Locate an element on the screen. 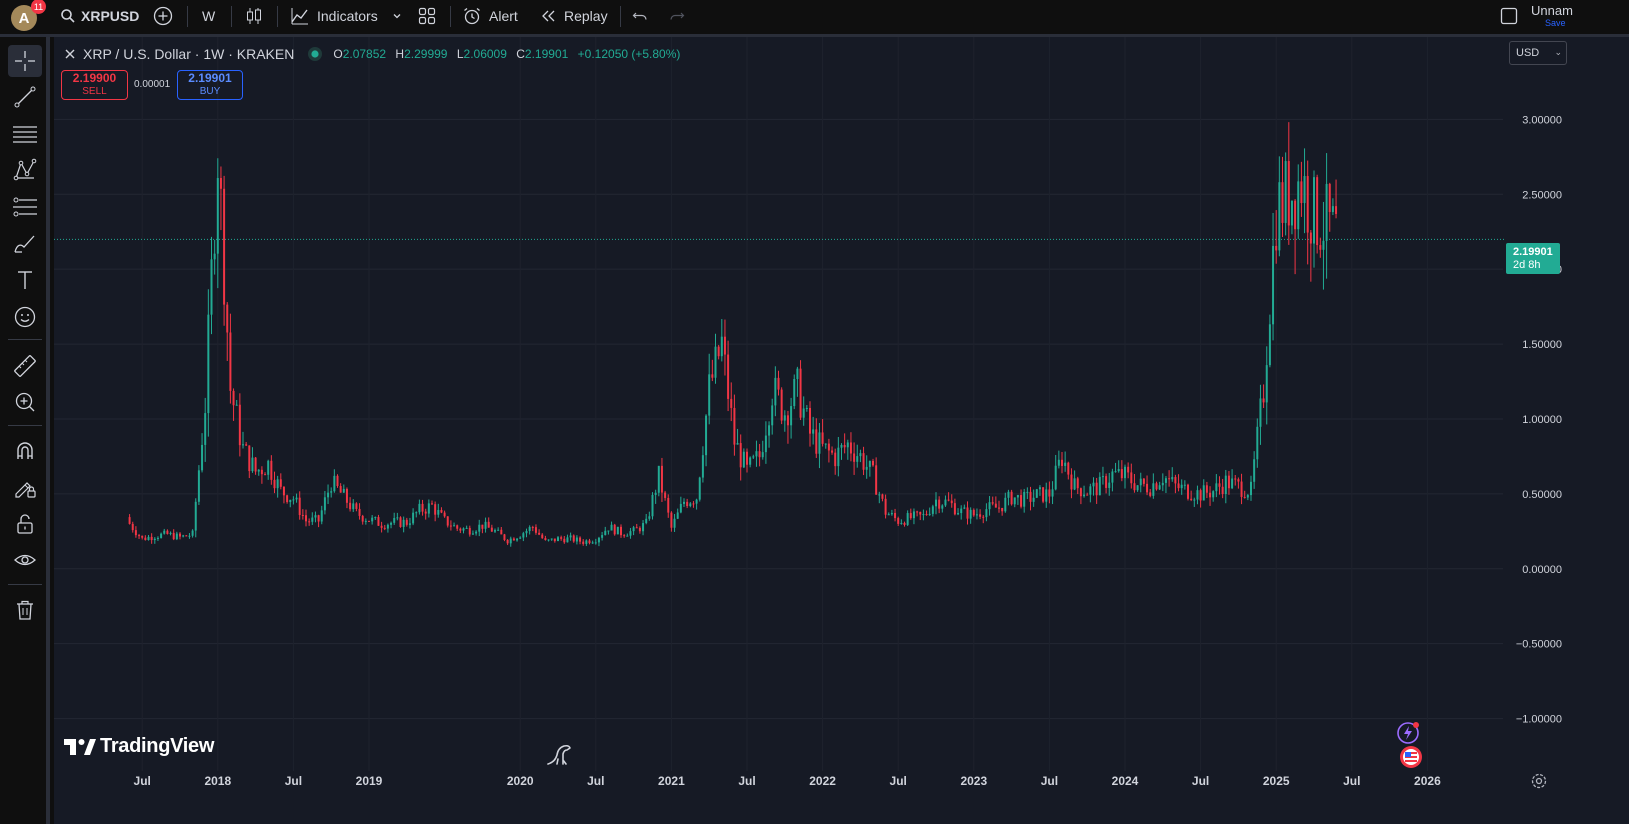  trash-icon is located at coordinates (25, 610).